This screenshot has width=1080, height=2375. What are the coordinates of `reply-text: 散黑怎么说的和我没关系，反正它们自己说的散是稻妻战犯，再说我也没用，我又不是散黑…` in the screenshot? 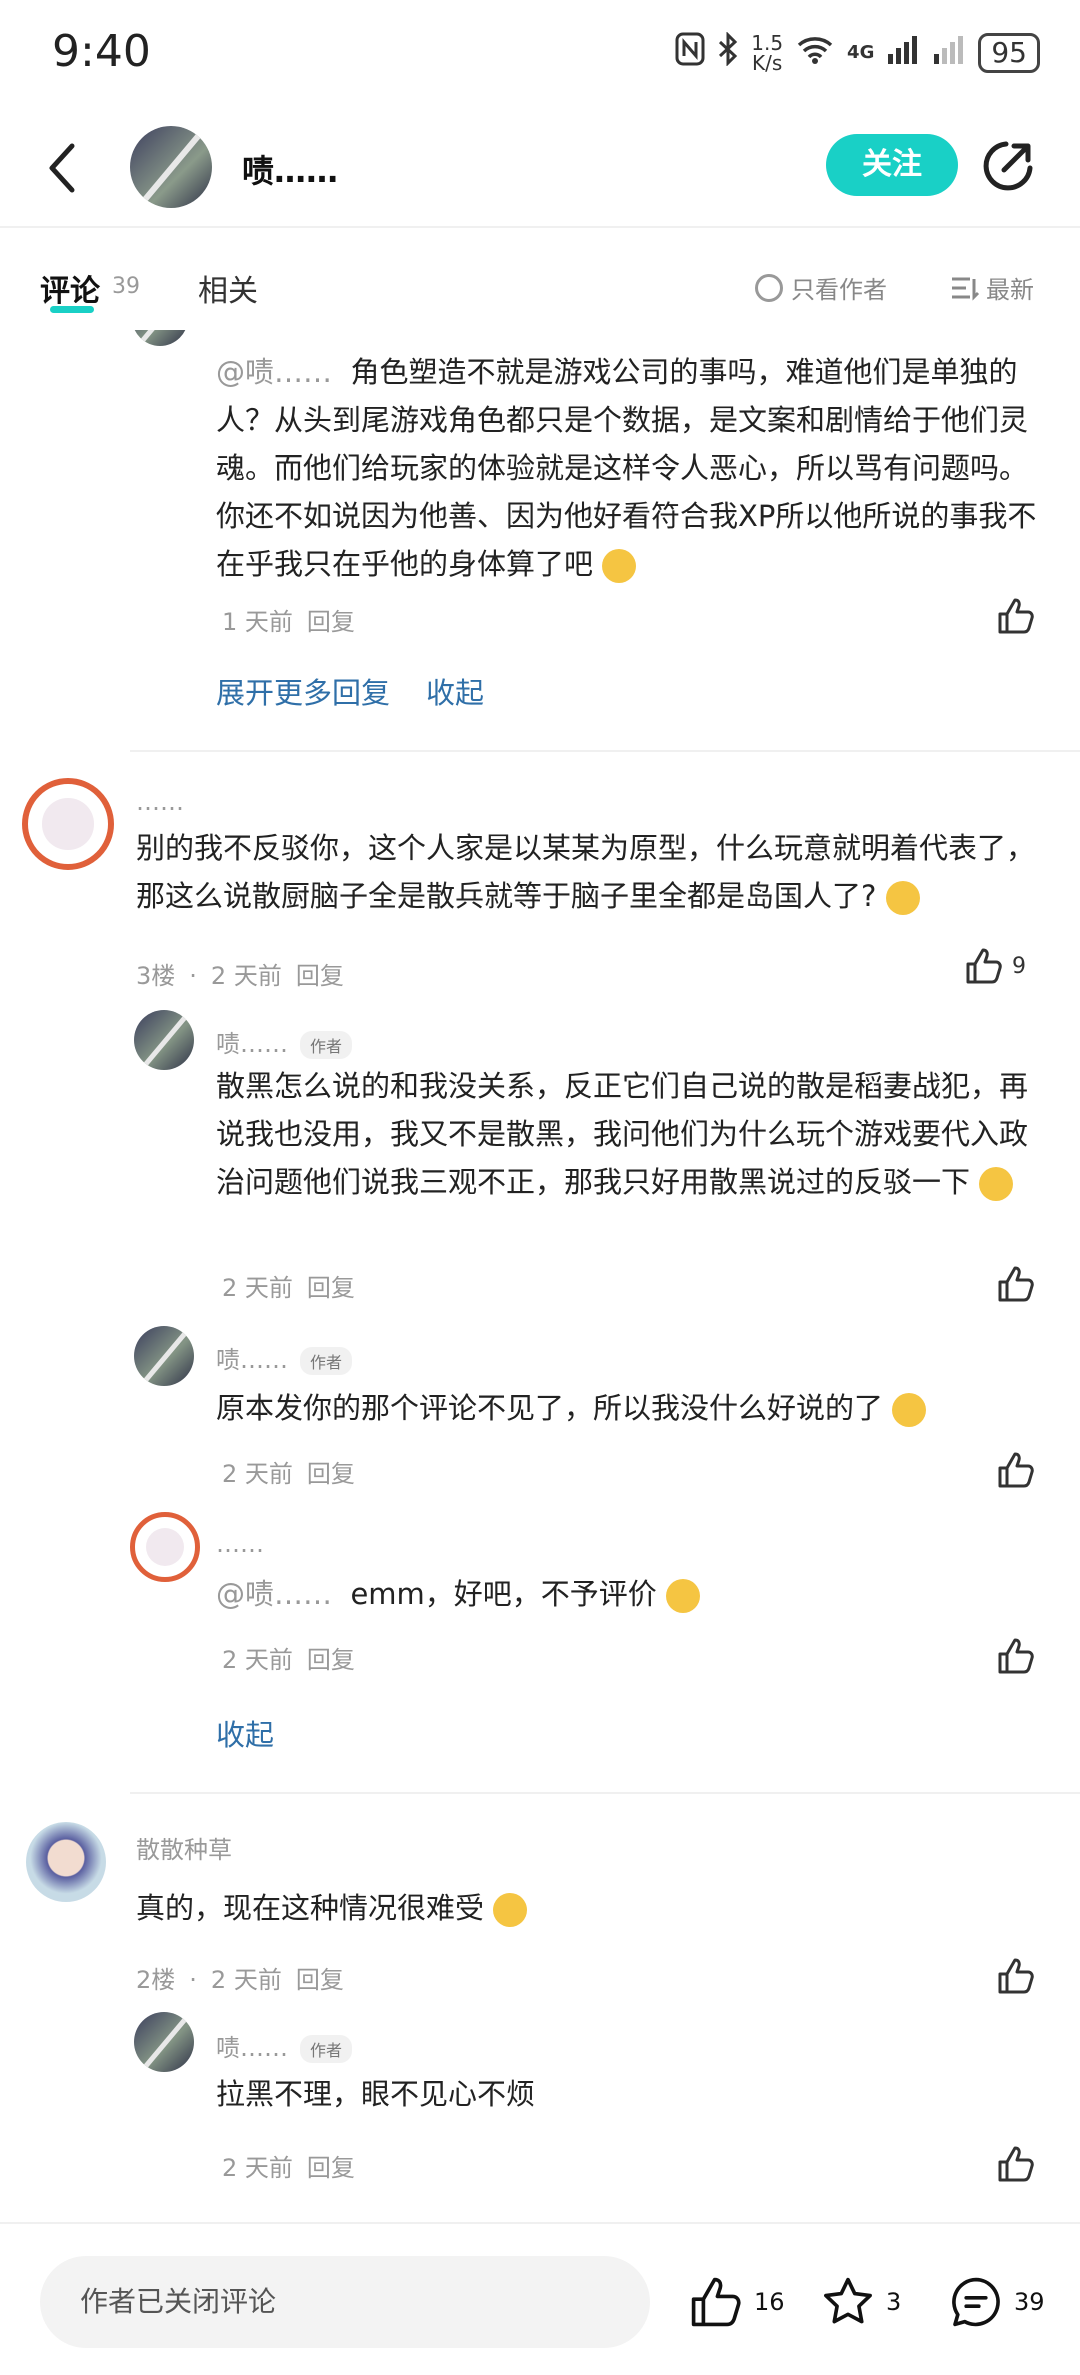 It's located at (622, 1135).